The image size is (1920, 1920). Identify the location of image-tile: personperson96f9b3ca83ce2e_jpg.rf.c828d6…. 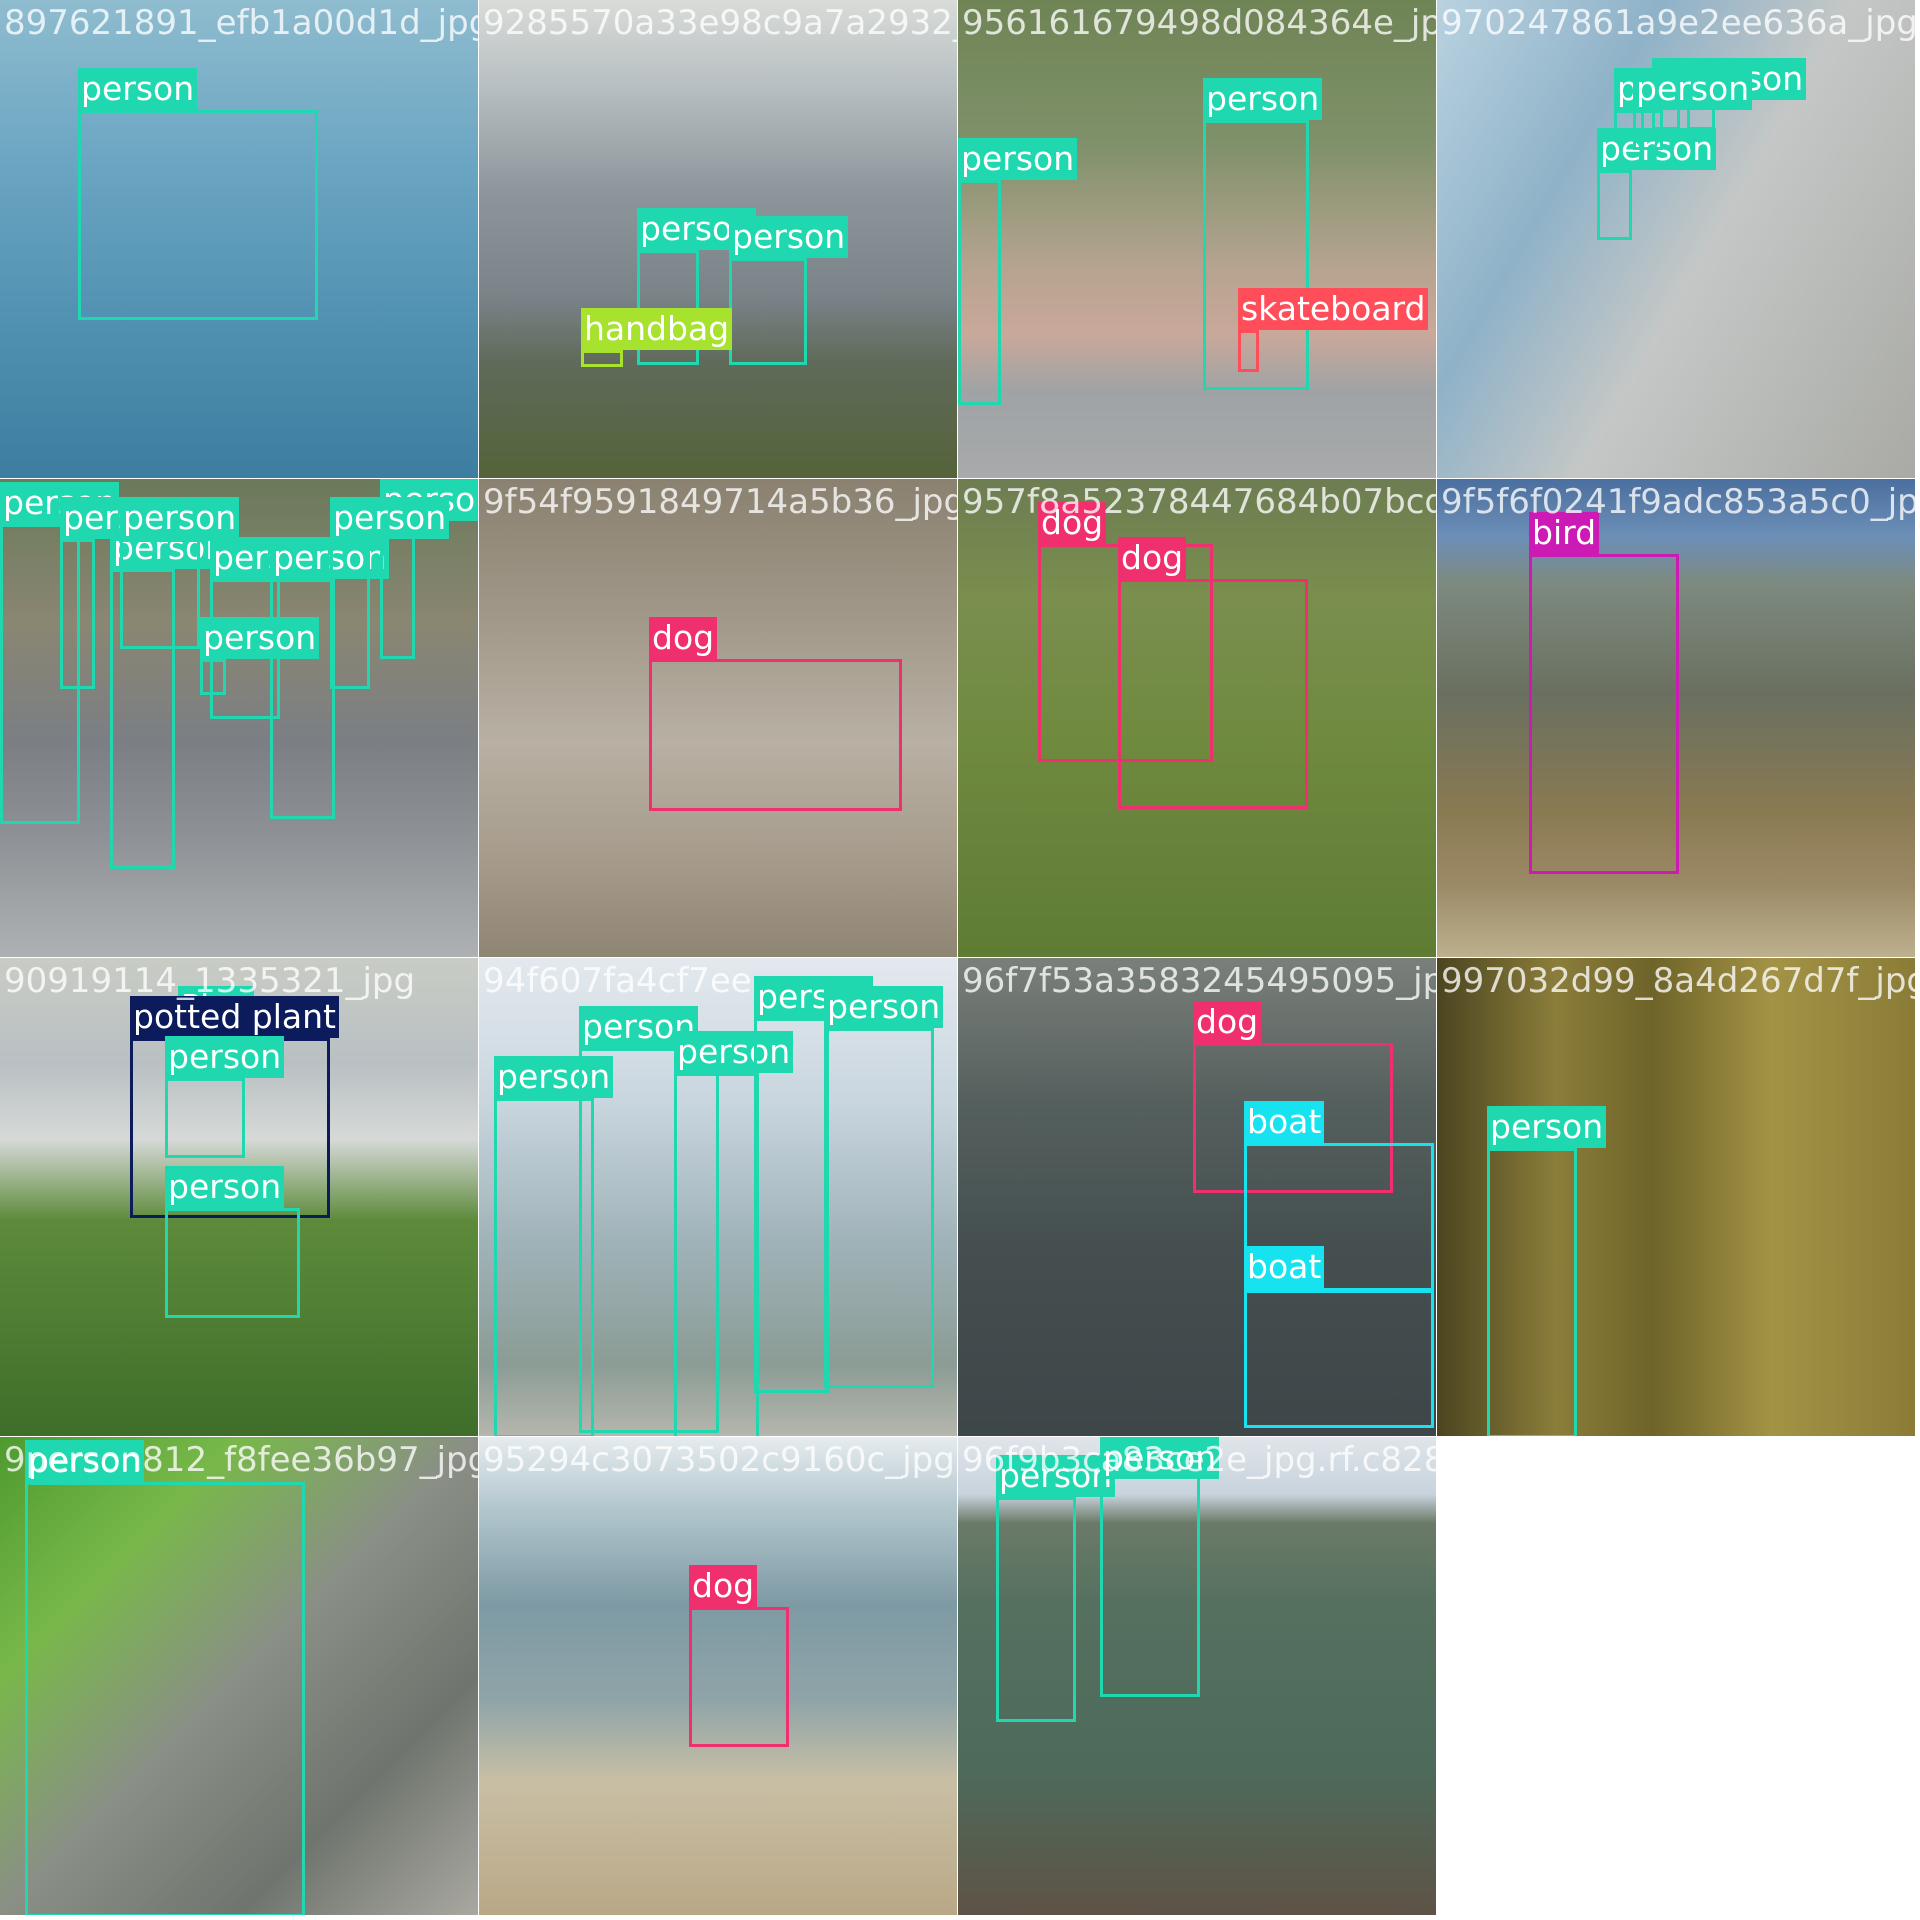
(1197, 1676).